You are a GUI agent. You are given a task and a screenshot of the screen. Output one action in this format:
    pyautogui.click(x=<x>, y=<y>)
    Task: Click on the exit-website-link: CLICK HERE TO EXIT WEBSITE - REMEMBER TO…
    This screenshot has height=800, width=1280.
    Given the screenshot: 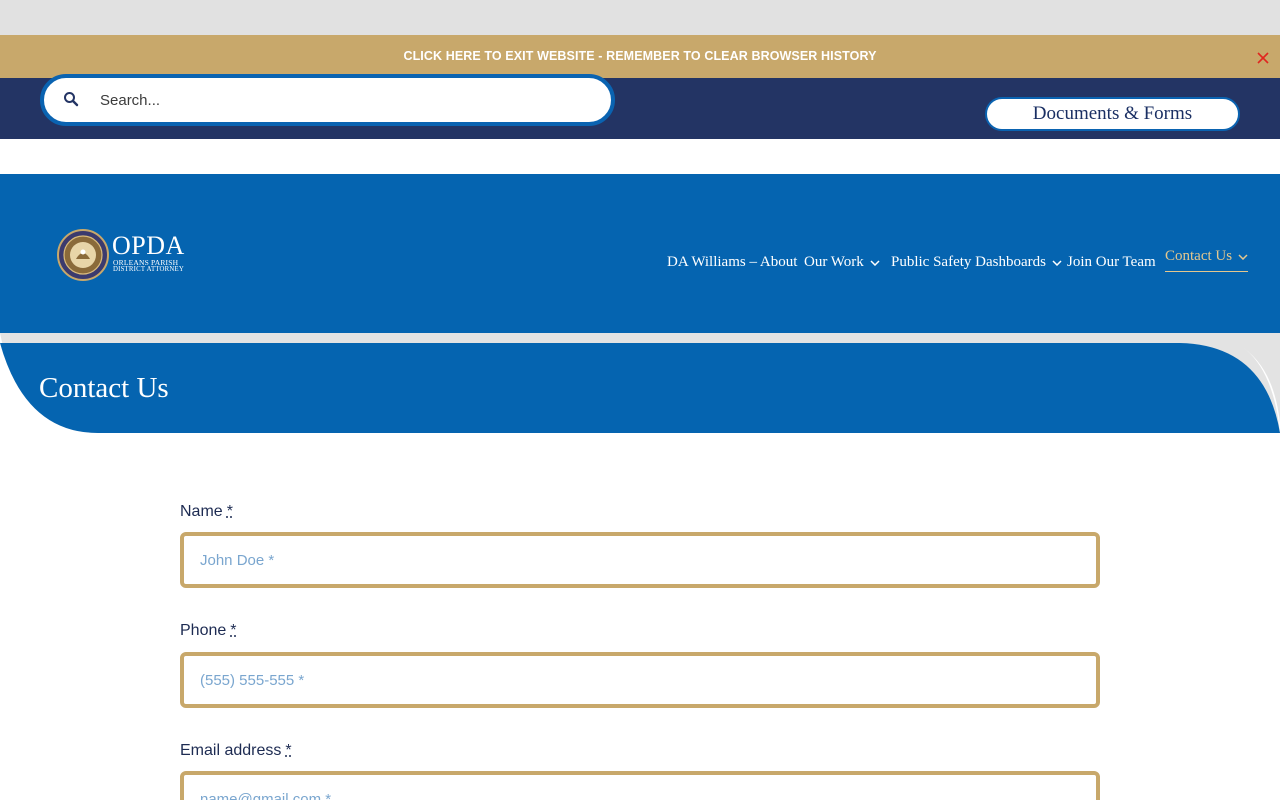 What is the action you would take?
    pyautogui.click(x=640, y=56)
    